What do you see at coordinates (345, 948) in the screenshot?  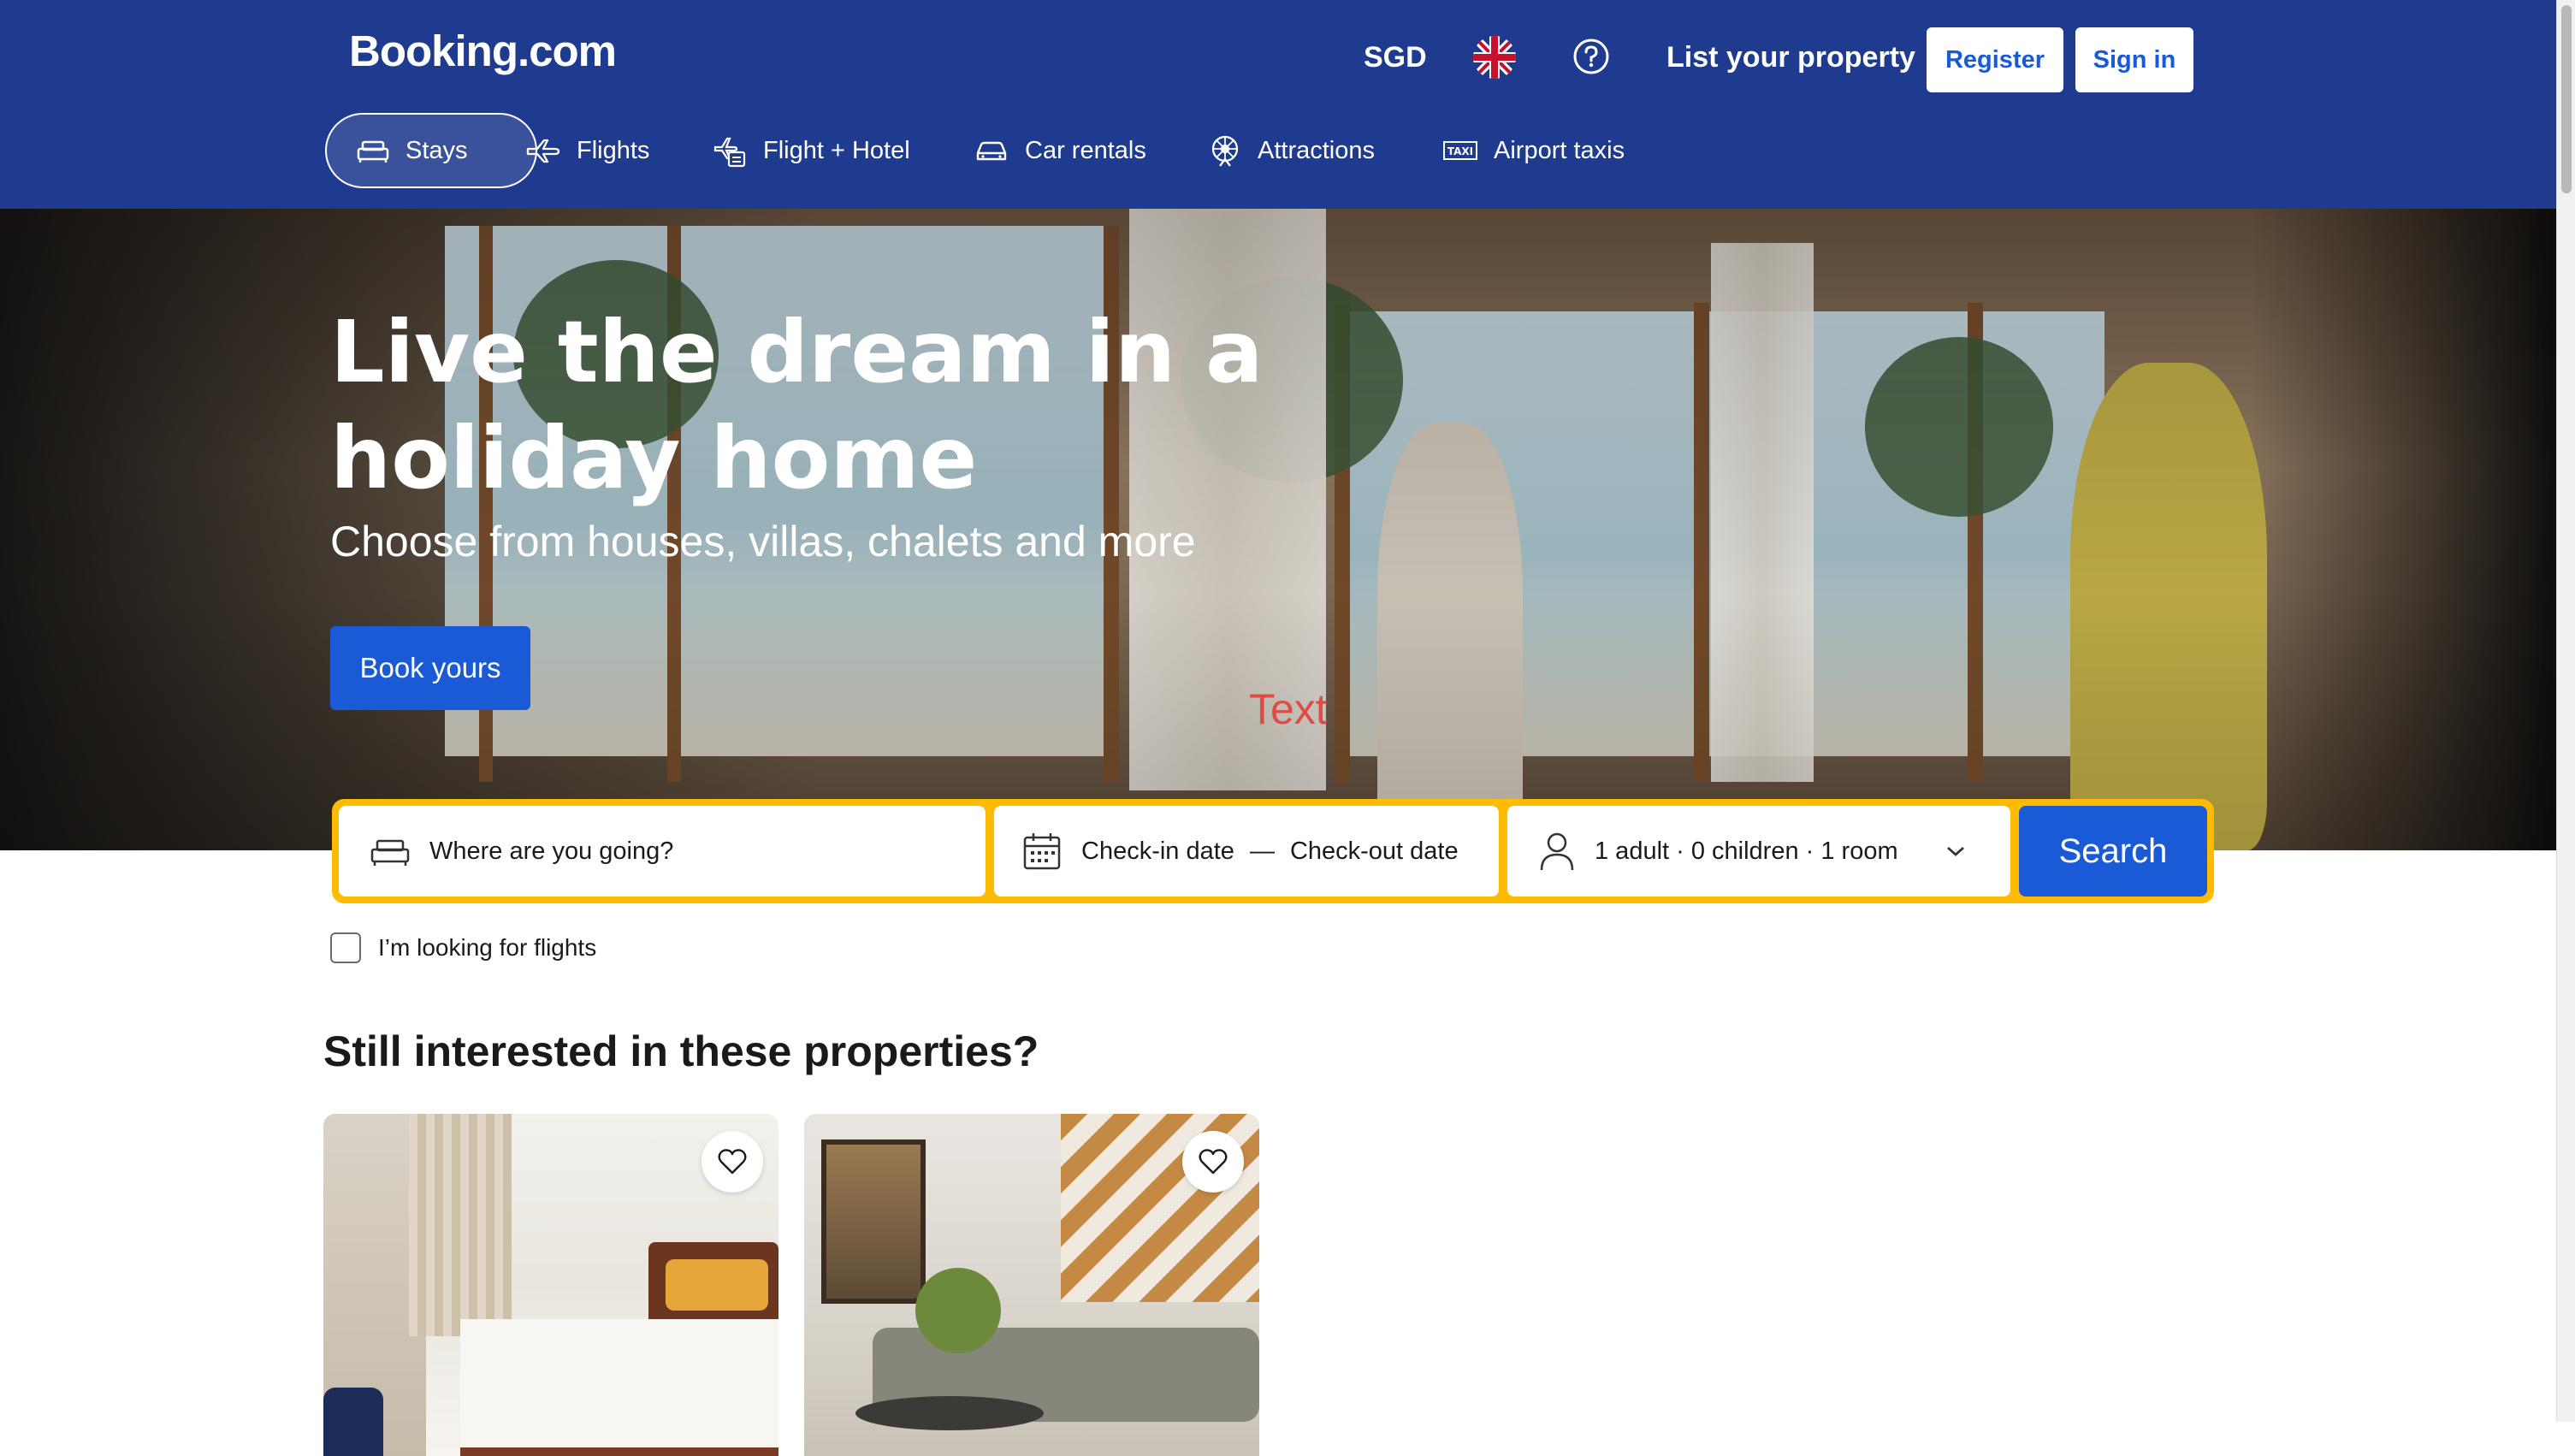 I see `flights-checkbox` at bounding box center [345, 948].